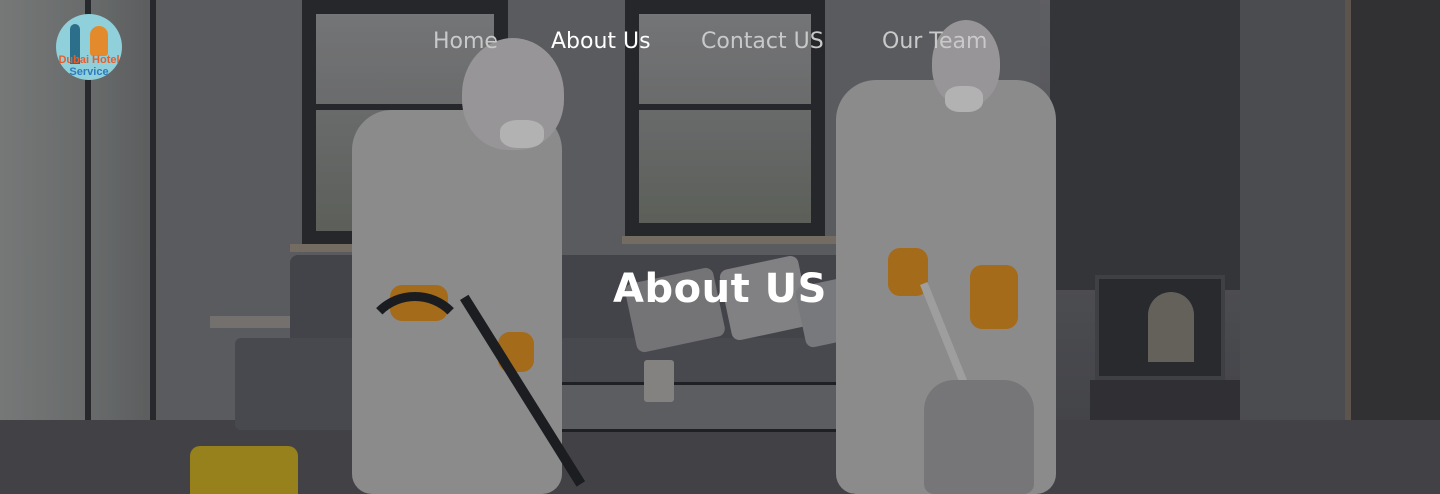 This screenshot has height=494, width=1440. Describe the element at coordinates (465, 41) in the screenshot. I see `nav-link-home: Home` at that location.